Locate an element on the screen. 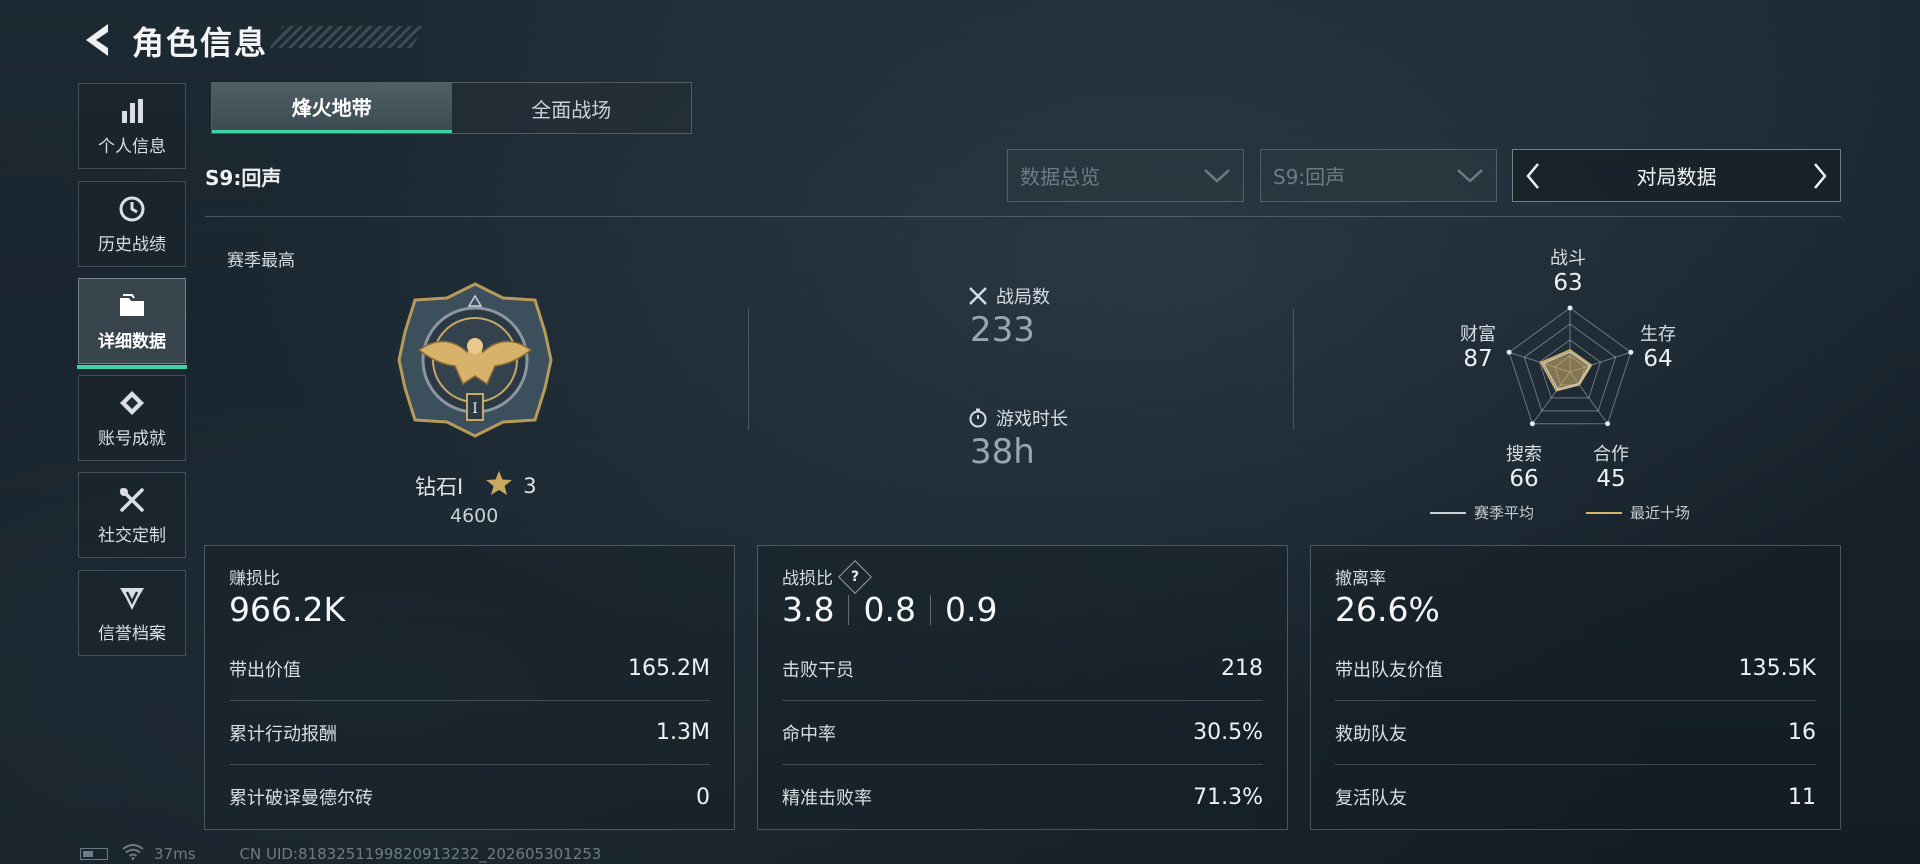  chevron-right-icon is located at coordinates (1820, 175).